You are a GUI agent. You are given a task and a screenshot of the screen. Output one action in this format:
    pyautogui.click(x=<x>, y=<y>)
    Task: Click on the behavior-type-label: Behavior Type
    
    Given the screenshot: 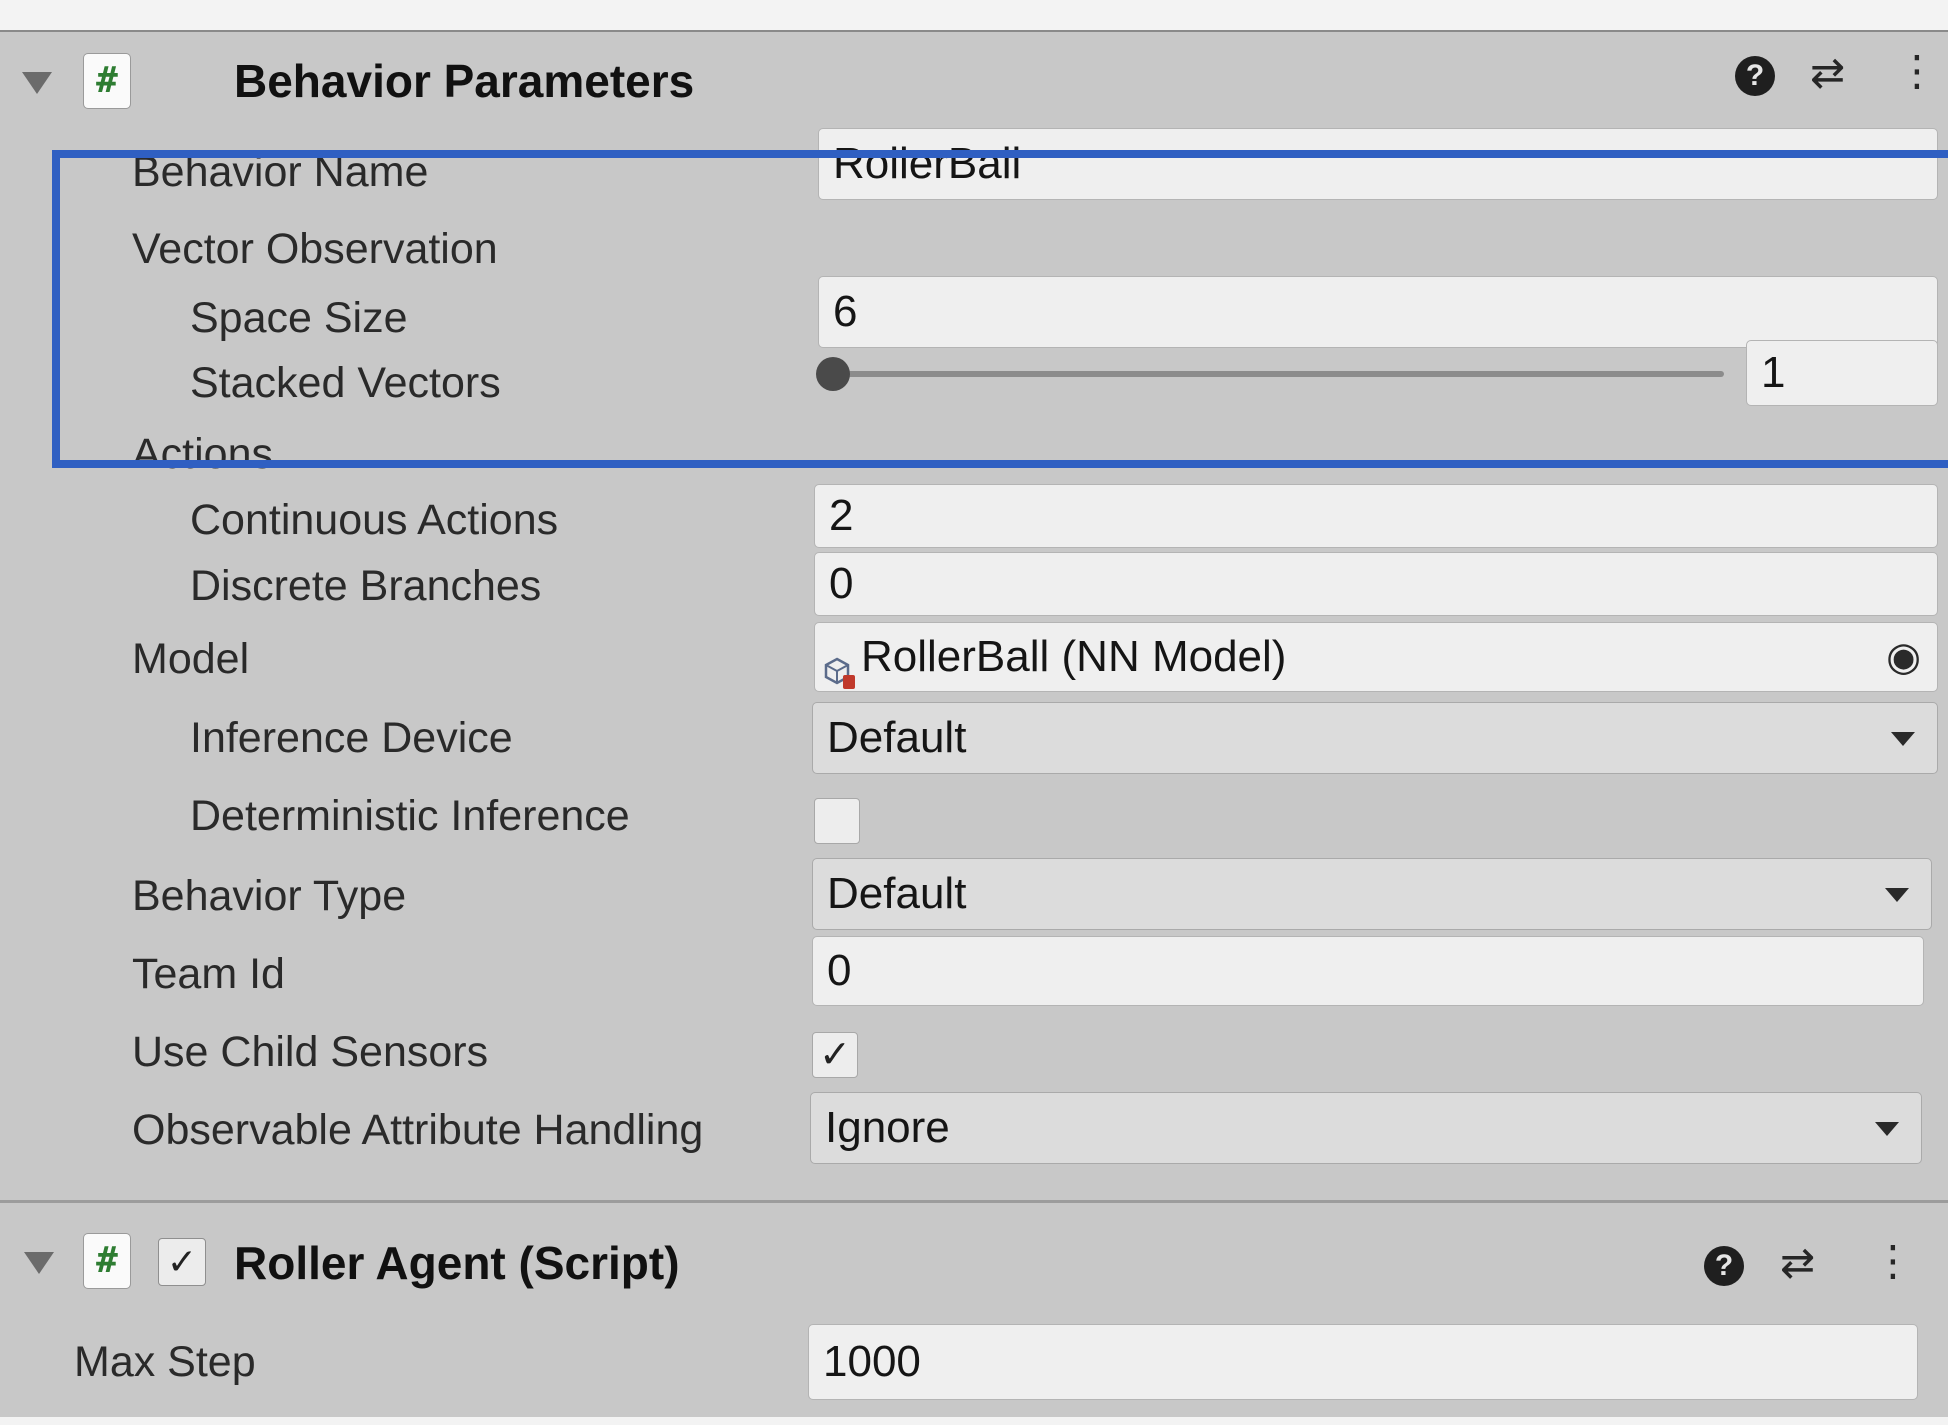 What is the action you would take?
    pyautogui.click(x=269, y=896)
    